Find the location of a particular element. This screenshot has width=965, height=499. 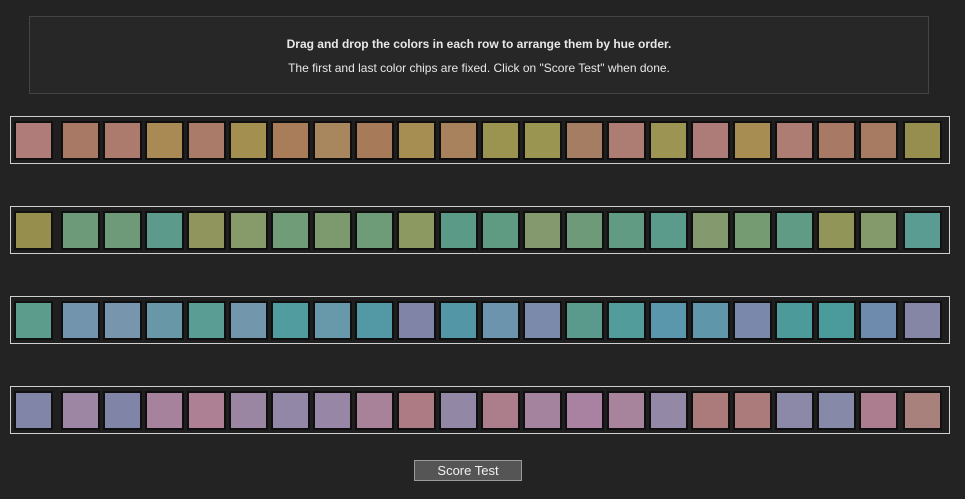

score-test-button: Score Test is located at coordinates (468, 470).